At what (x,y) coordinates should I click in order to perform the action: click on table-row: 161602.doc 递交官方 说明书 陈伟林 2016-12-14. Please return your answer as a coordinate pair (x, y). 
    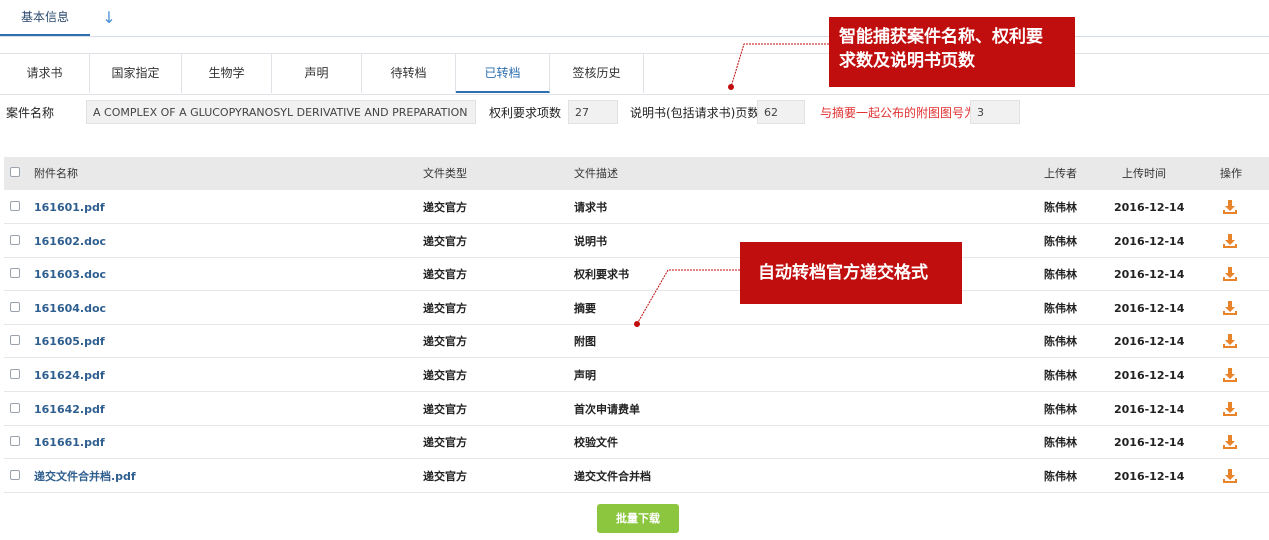
    Looking at the image, I should click on (636, 241).